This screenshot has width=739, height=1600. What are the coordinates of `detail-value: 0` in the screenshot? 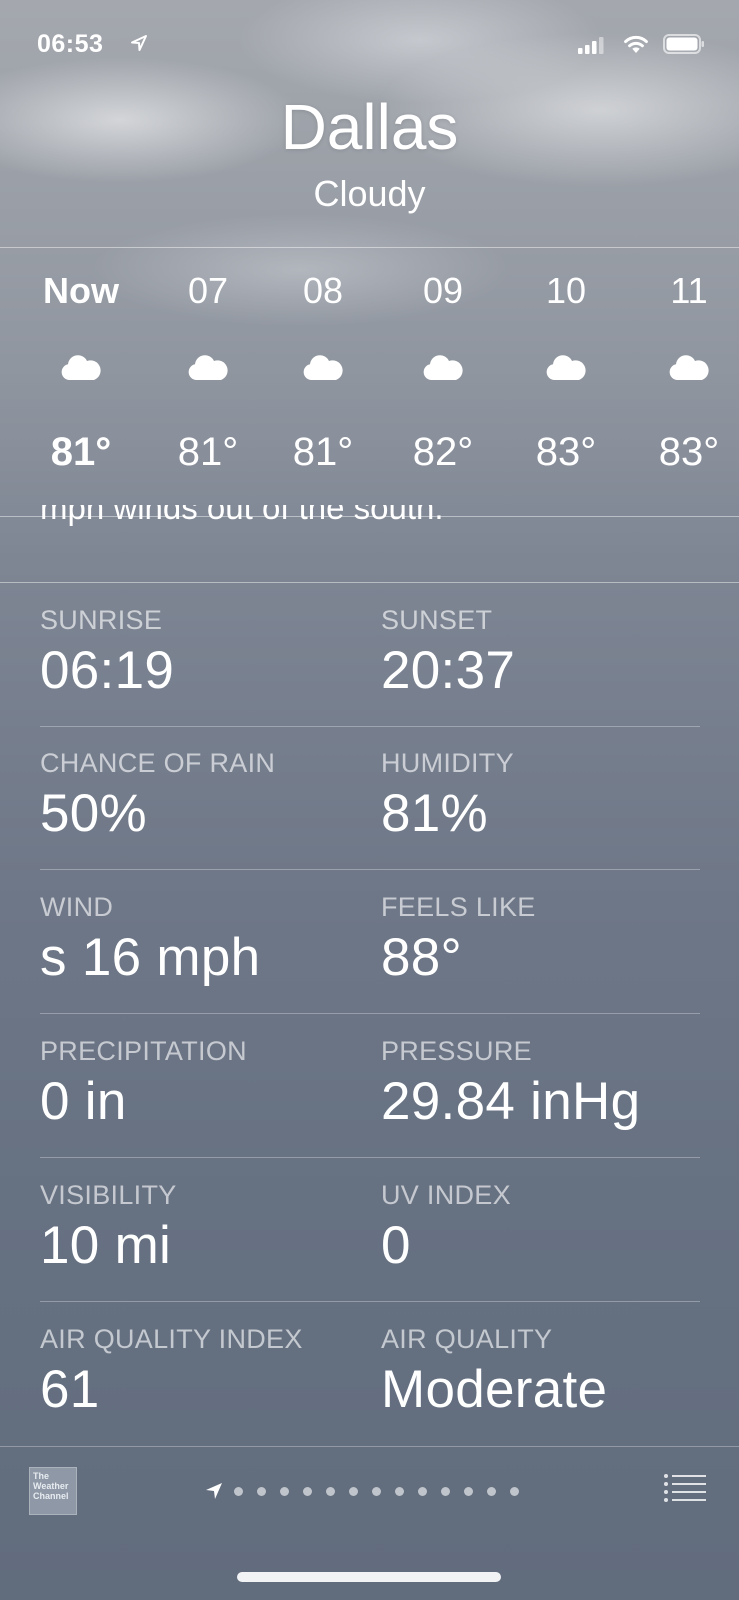 It's located at (396, 1245).